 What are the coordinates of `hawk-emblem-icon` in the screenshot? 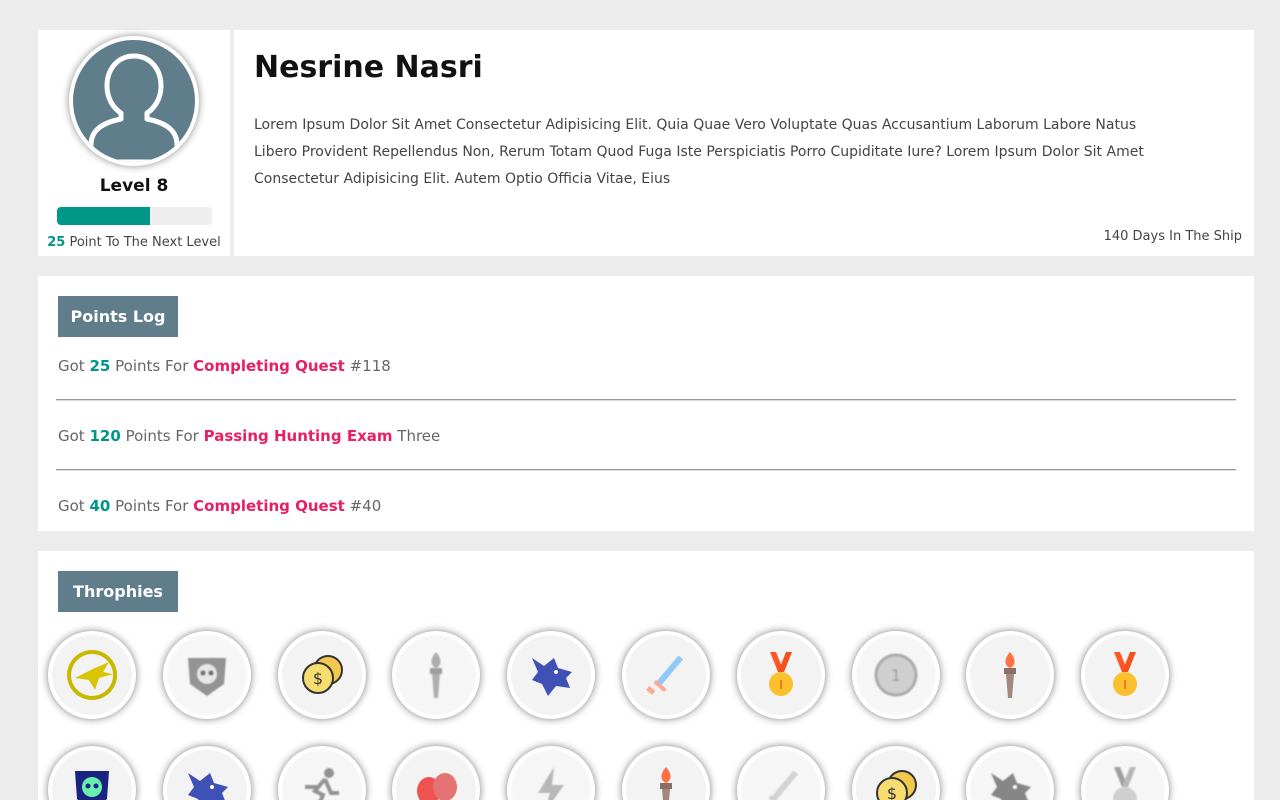 It's located at (92, 675).